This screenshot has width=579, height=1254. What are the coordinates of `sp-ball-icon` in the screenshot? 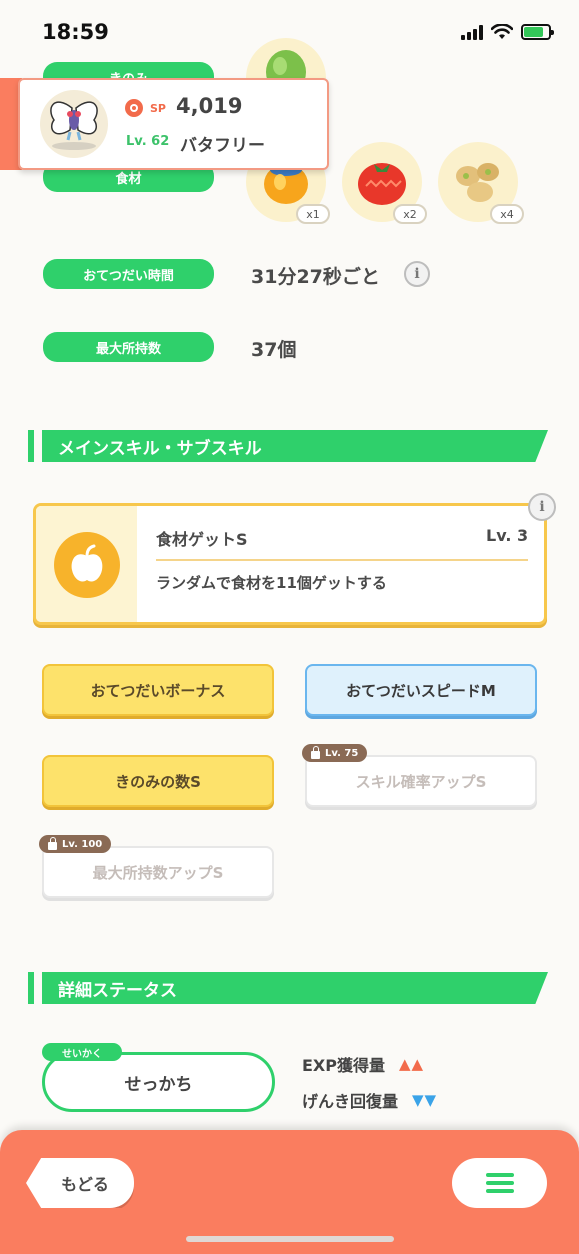 It's located at (134, 108).